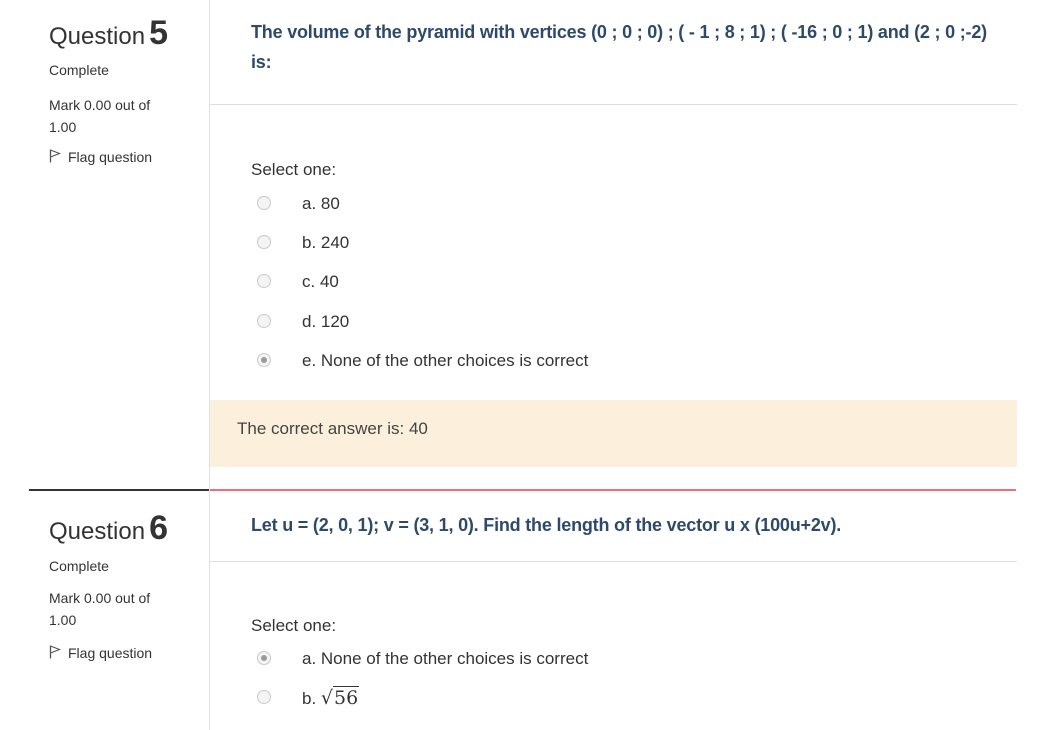 This screenshot has height=730, width=1043. I want to click on radicand: 56, so click(346, 697).